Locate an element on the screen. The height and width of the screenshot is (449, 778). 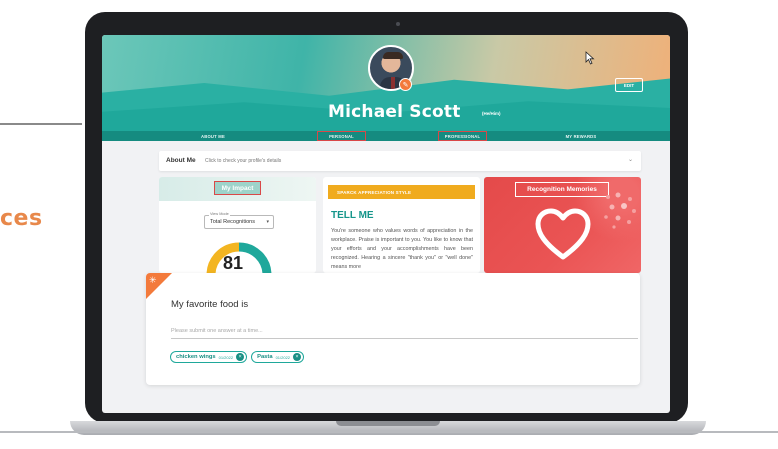
answer-chip-label: chicken wings is located at coordinates (196, 357).